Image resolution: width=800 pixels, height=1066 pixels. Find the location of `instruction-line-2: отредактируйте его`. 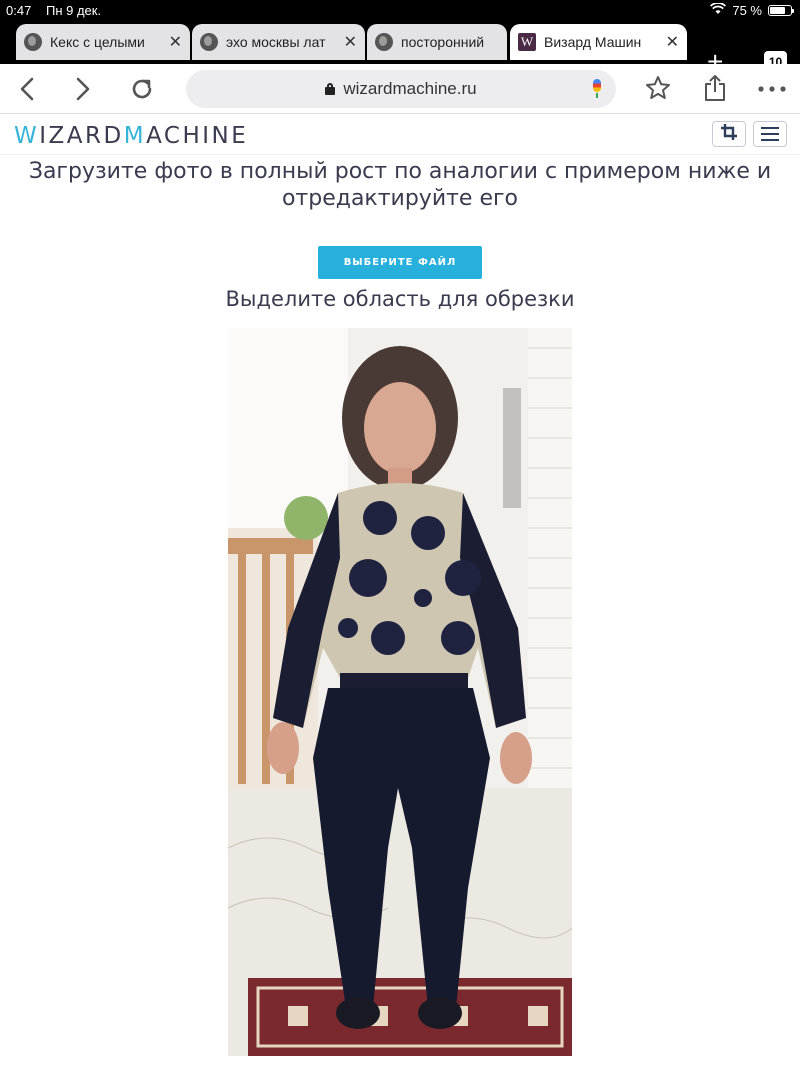

instruction-line-2: отредактируйте его is located at coordinates (400, 198).